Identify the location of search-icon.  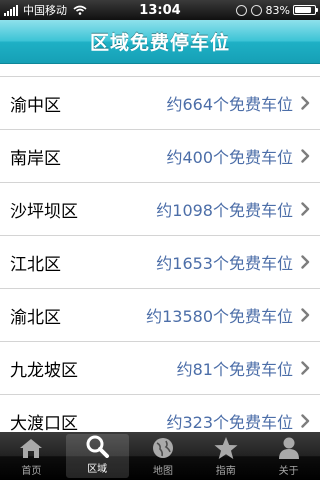
(98, 446).